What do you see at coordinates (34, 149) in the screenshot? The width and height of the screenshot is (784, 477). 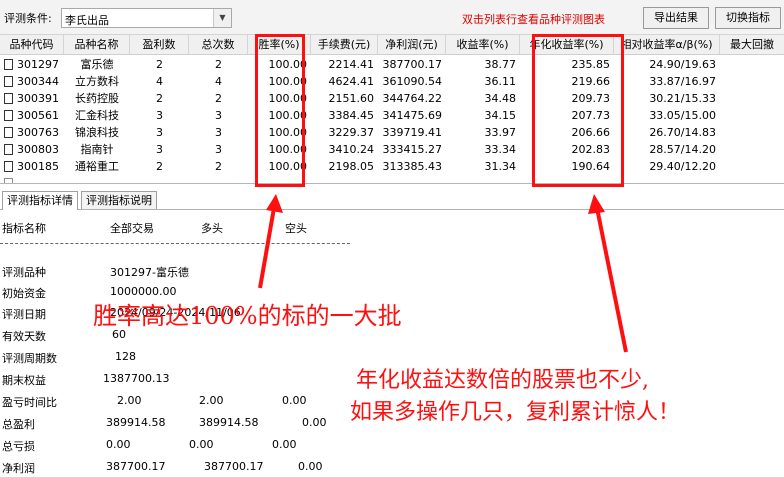 I see `code-cell: 300803` at bounding box center [34, 149].